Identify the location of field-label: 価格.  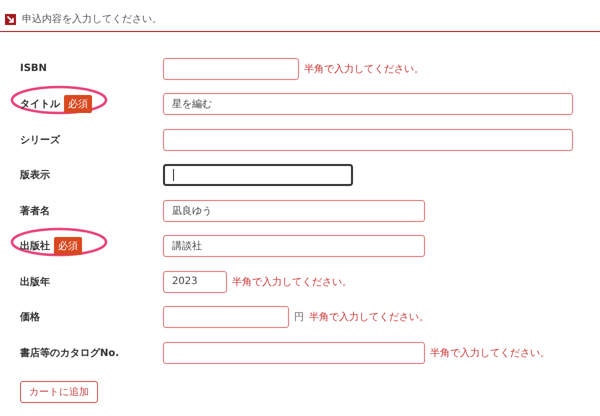
(30, 317).